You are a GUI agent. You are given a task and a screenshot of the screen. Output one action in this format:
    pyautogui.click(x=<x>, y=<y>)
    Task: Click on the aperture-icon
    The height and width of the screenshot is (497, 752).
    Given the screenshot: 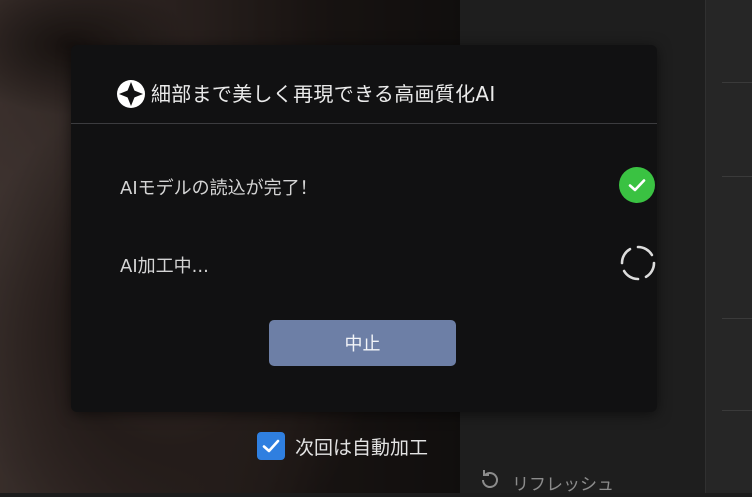 What is the action you would take?
    pyautogui.click(x=131, y=94)
    